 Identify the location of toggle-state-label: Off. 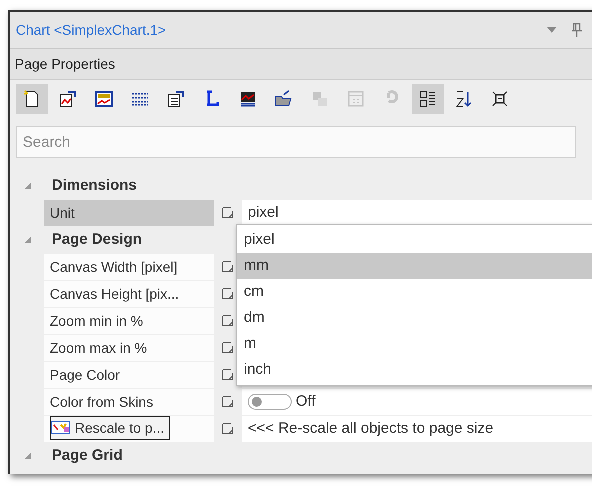
(306, 401).